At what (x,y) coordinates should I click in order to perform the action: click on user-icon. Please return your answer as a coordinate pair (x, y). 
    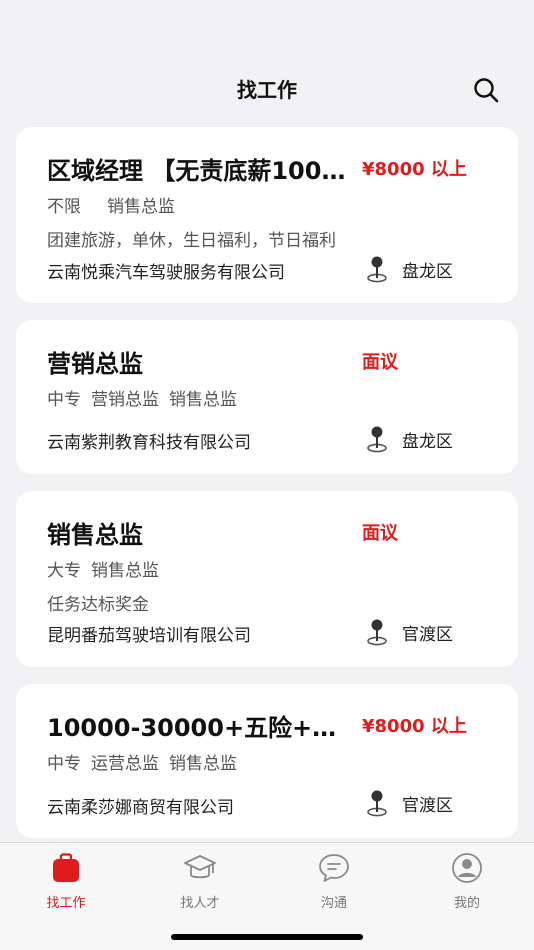
    Looking at the image, I should click on (467, 868).